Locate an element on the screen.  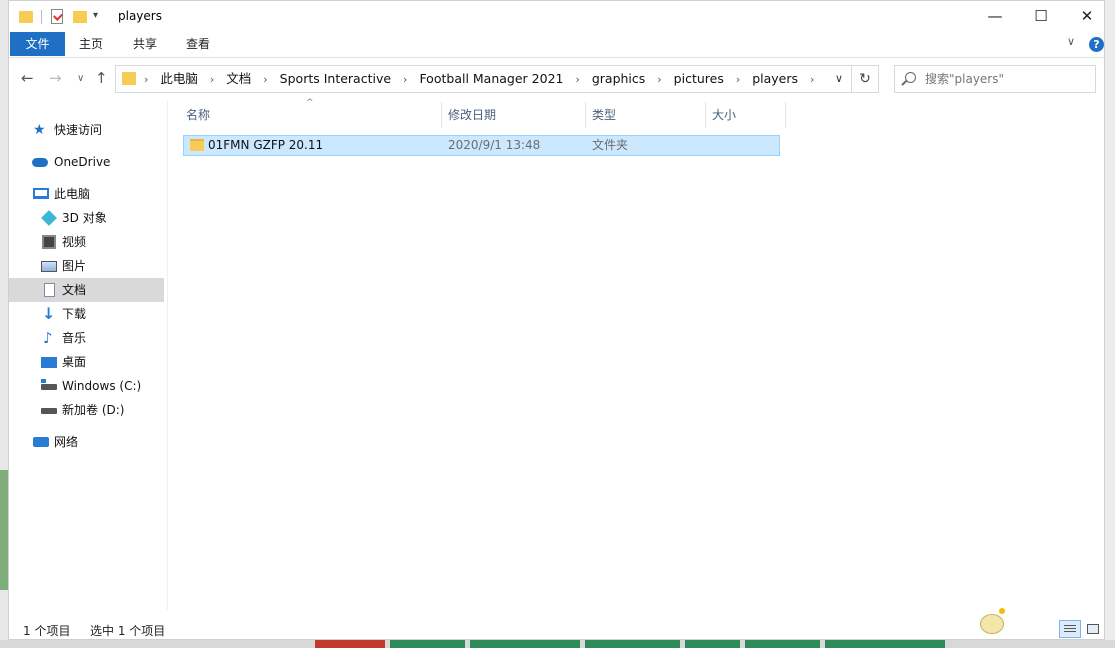
back-arrow-icon: ← is located at coordinates (27, 78).